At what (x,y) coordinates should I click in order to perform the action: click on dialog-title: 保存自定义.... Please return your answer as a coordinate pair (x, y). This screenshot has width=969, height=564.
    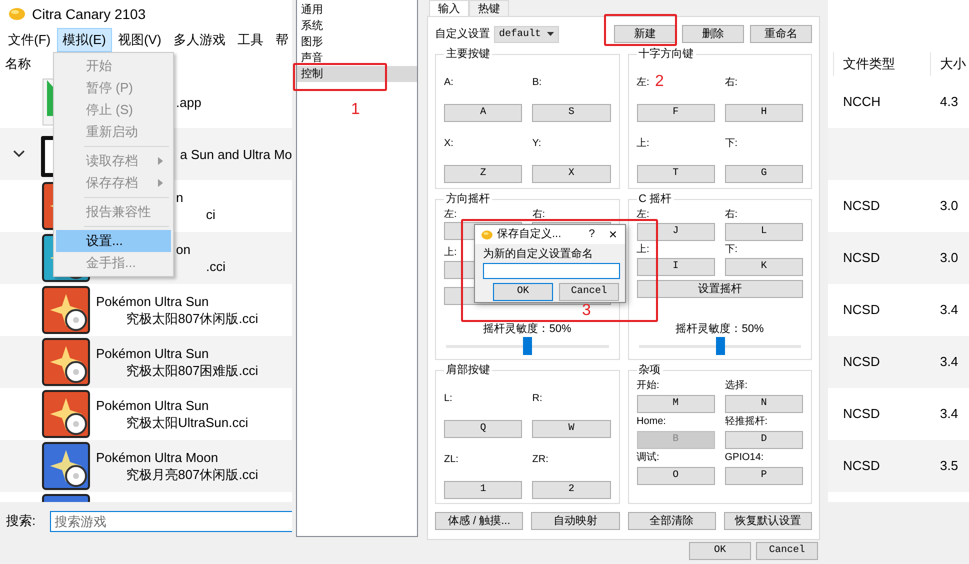
    Looking at the image, I should click on (529, 234).